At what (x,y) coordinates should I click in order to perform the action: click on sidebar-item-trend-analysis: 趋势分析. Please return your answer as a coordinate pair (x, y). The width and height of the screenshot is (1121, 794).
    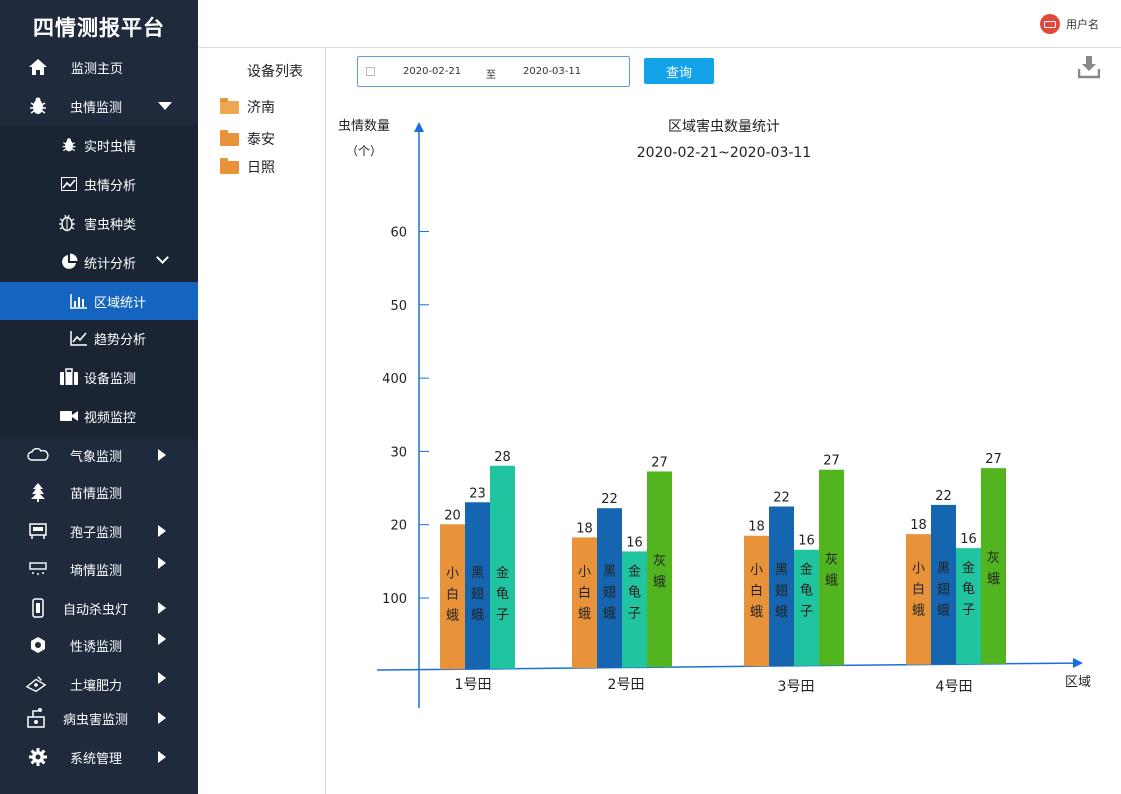
    Looking at the image, I should click on (99, 338).